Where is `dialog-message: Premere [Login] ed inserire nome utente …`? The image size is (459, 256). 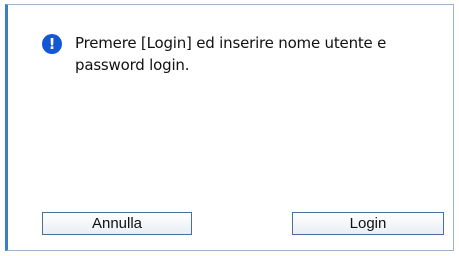
dialog-message: Premere [Login] ed inserire nome utente … is located at coordinates (231, 54).